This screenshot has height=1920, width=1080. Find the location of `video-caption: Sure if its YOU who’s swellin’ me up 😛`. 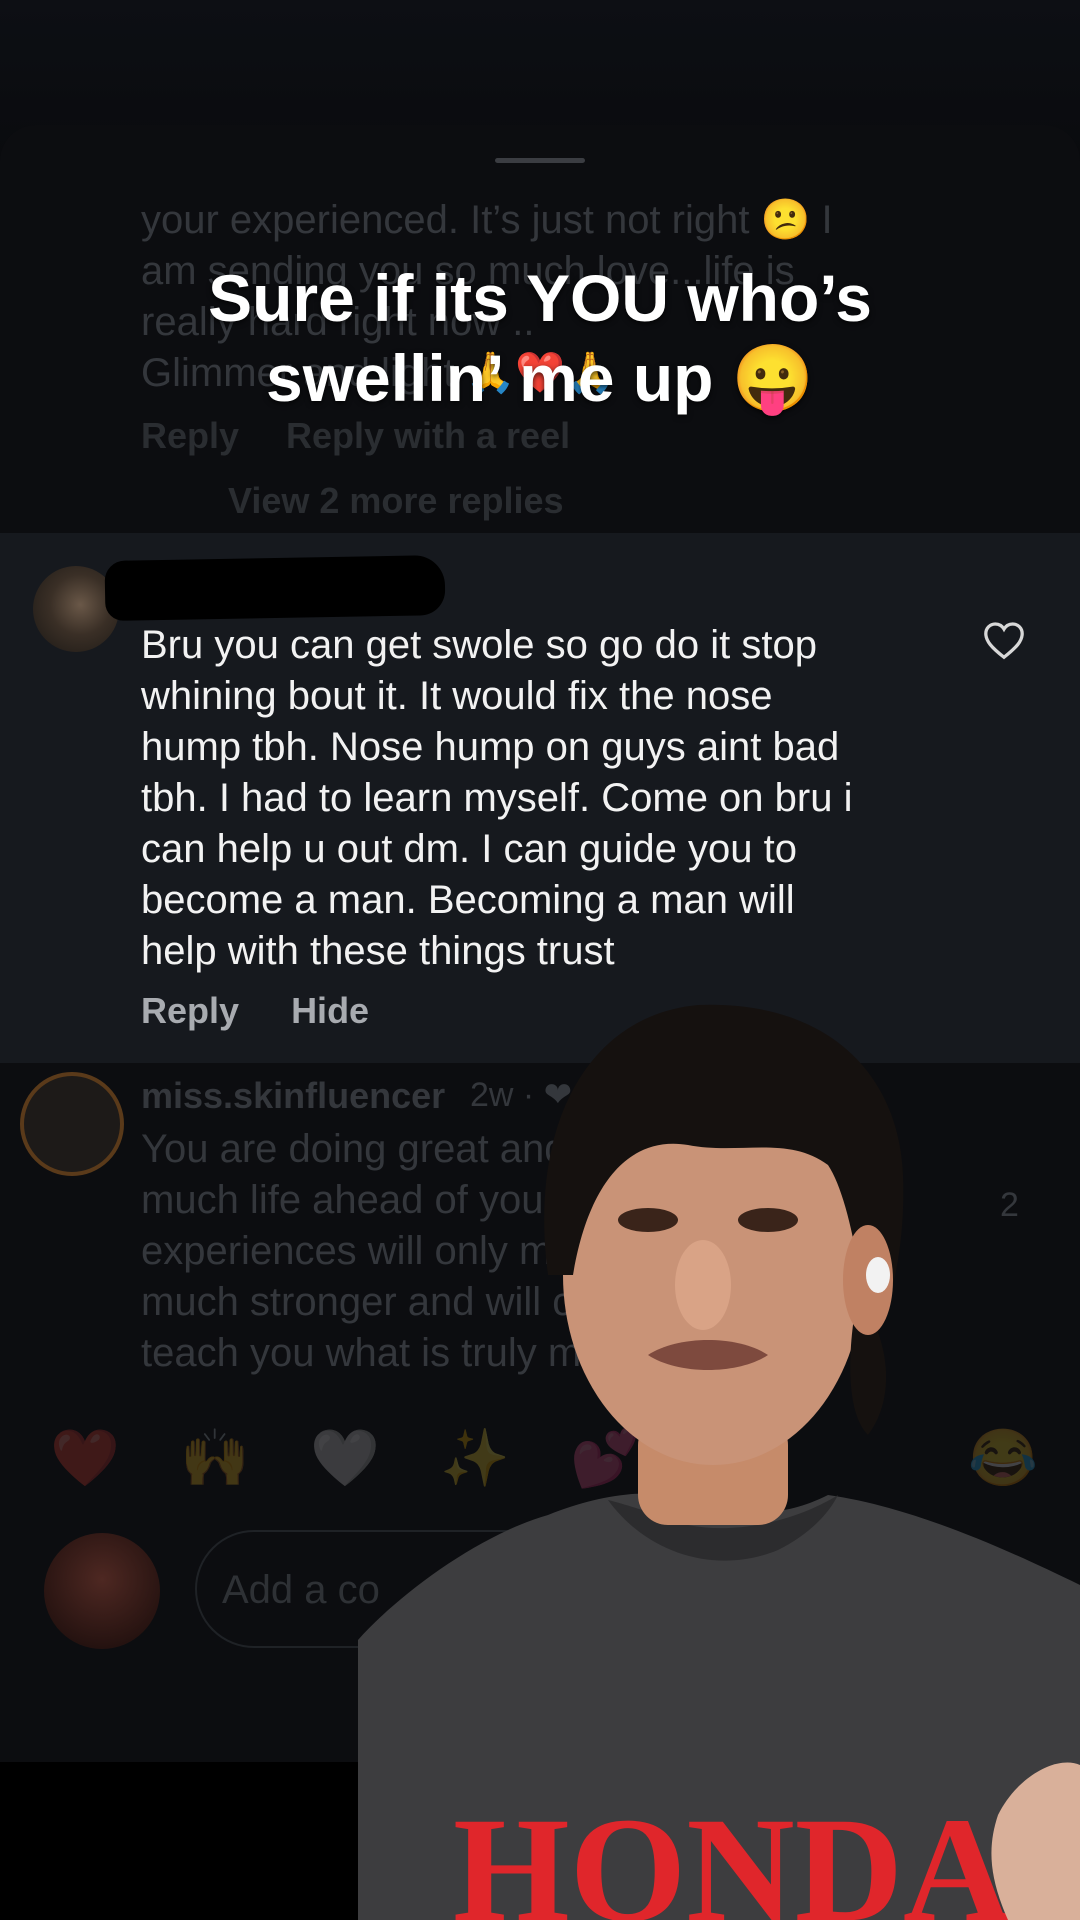

video-caption: Sure if its YOU who’s swellin’ me up 😛 is located at coordinates (540, 338).